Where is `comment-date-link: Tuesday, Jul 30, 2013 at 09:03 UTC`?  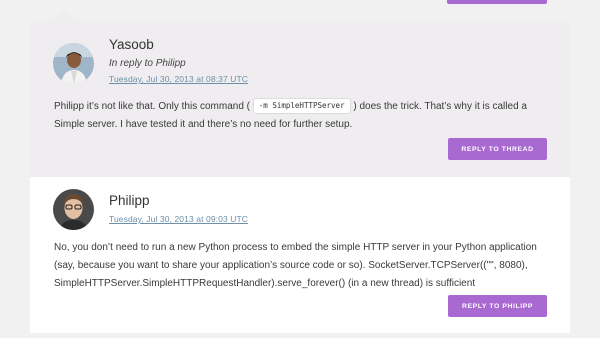
comment-date-link: Tuesday, Jul 30, 2013 at 09:03 UTC is located at coordinates (178, 219).